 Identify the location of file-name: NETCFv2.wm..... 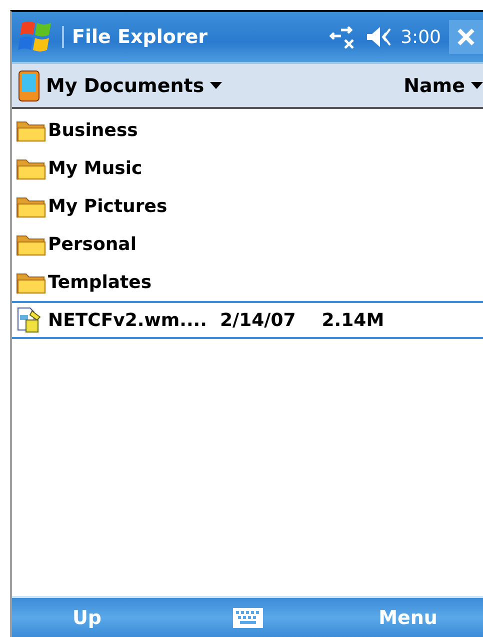
(128, 320).